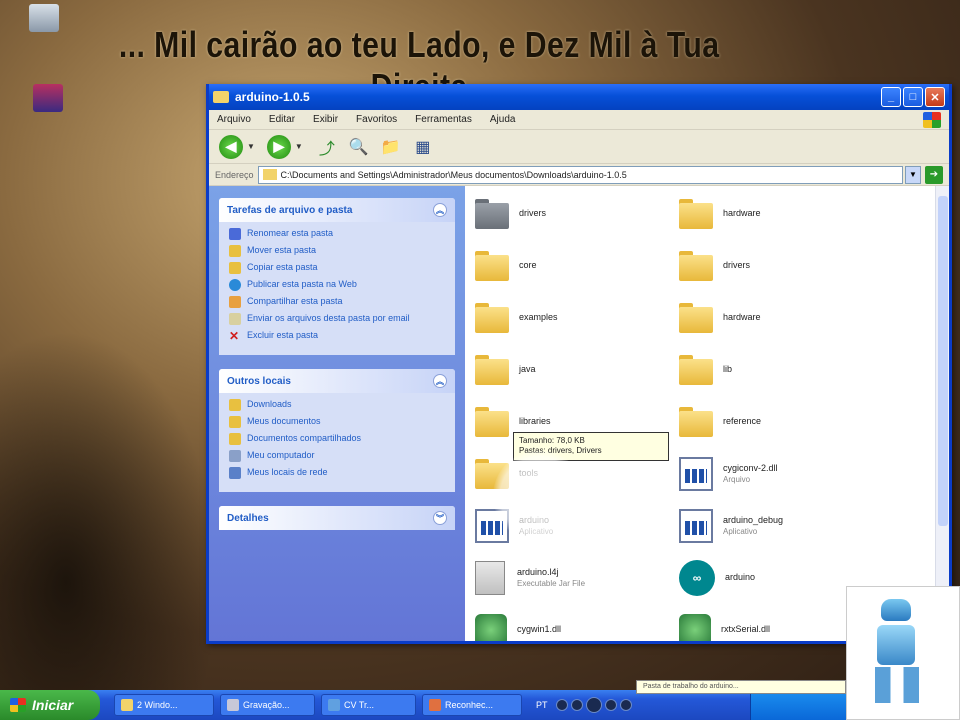 Image resolution: width=960 pixels, height=720 pixels. Describe the element at coordinates (697, 578) in the screenshot. I see `arduino-logo-icon: ∞` at that location.